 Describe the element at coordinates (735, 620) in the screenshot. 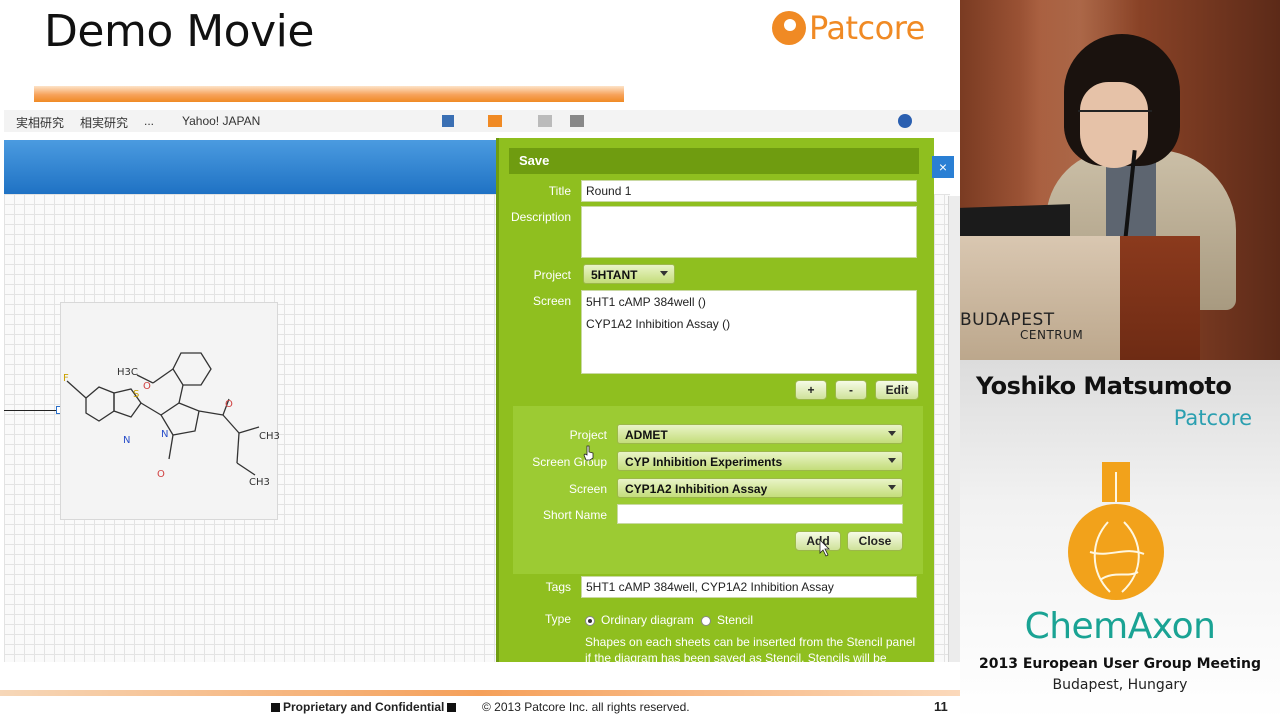

I see `type-stencil-label: Stencil` at that location.